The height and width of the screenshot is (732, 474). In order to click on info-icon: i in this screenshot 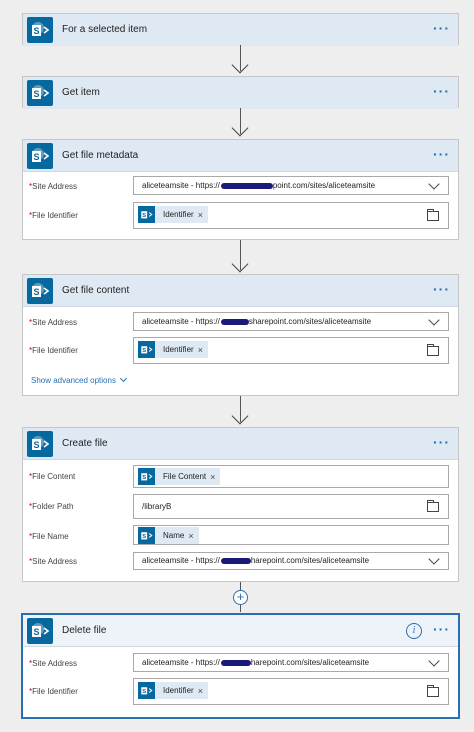, I will do `click(414, 631)`.